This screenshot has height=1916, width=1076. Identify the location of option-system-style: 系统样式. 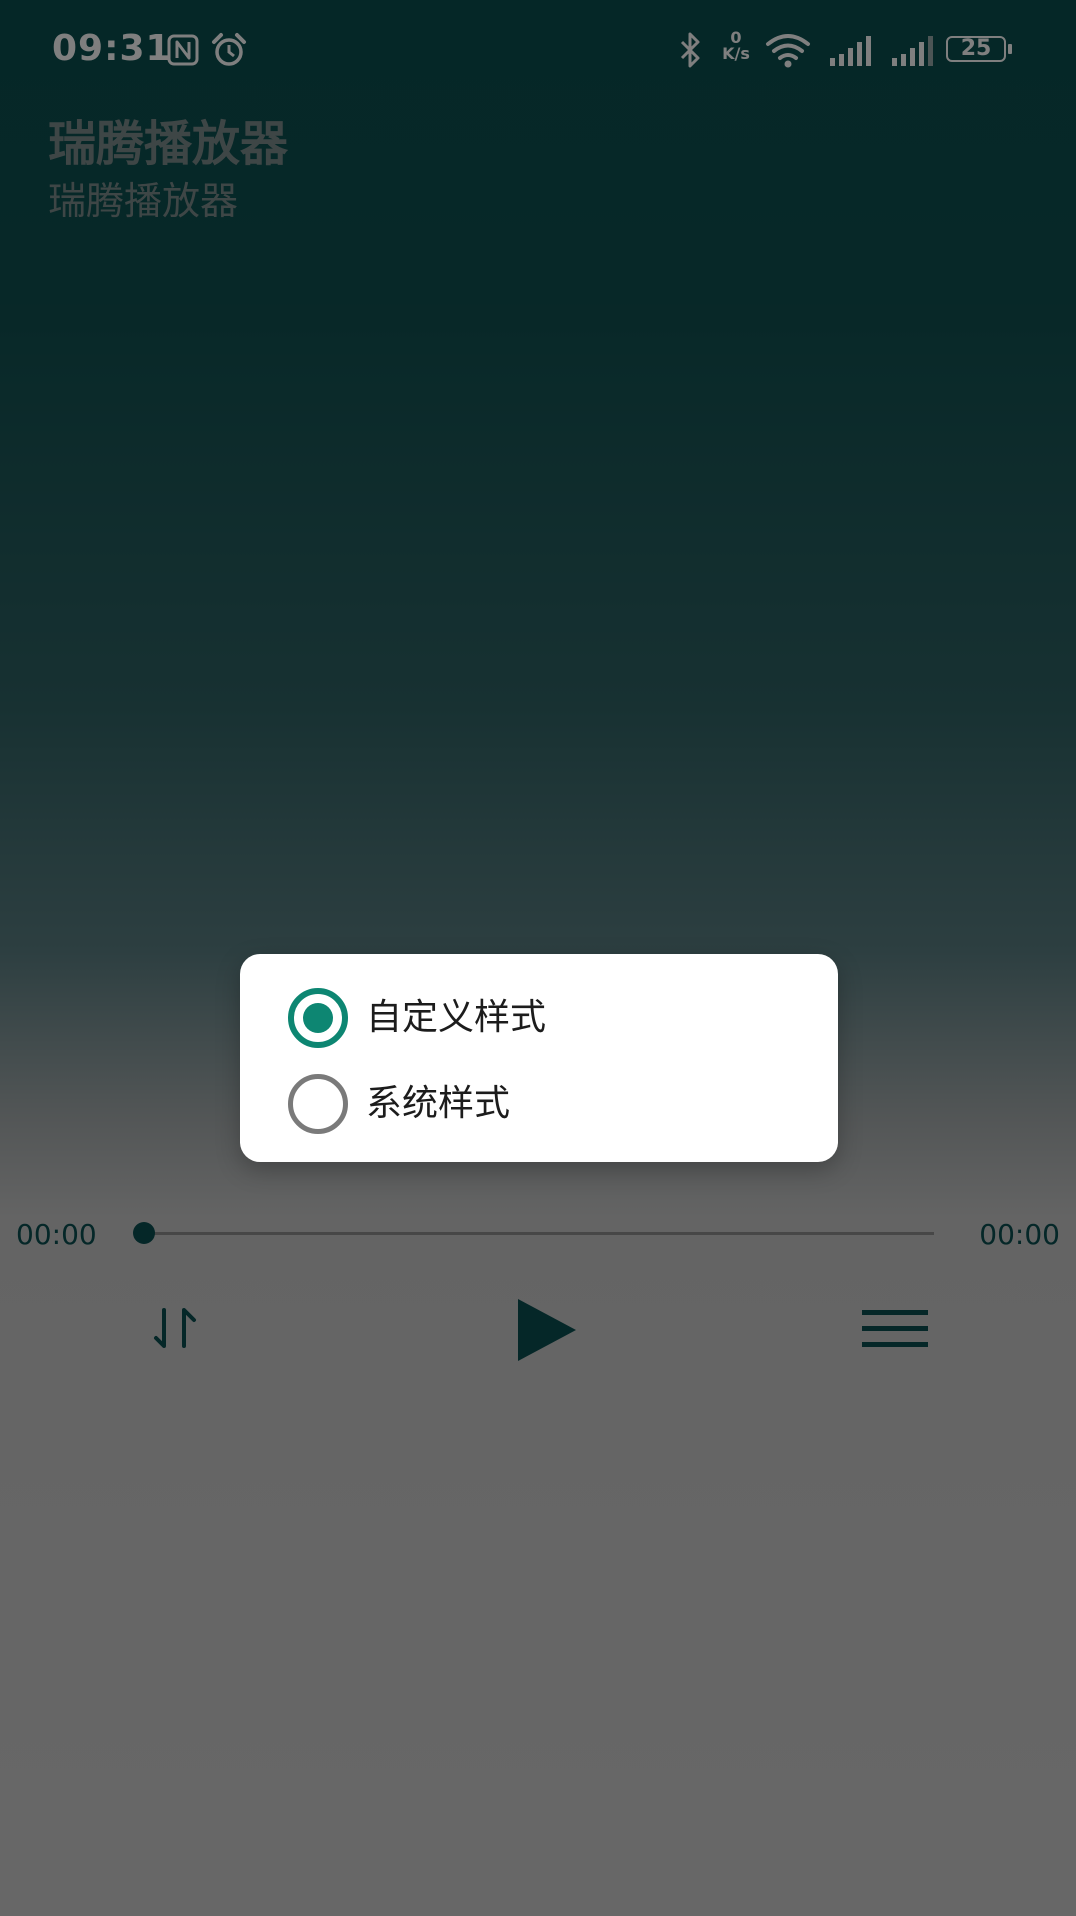
(539, 1099).